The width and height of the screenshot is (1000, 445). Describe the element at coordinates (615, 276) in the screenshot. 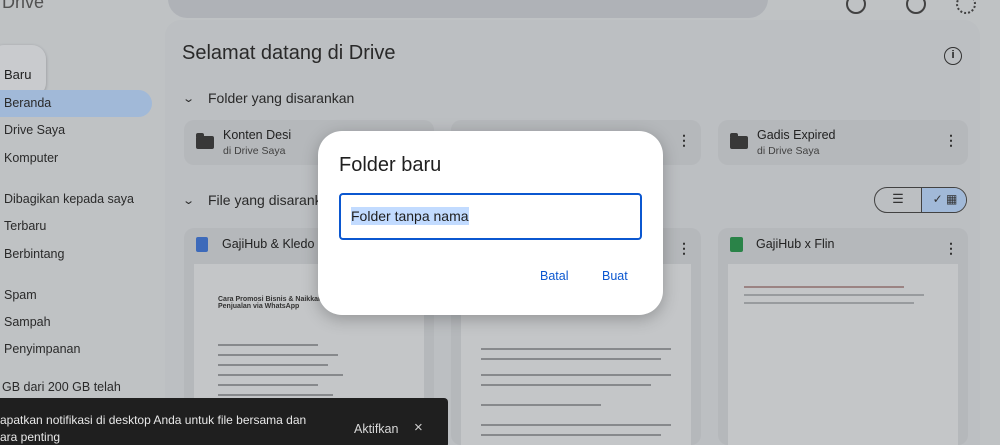

I see `create-button: Buat` at that location.